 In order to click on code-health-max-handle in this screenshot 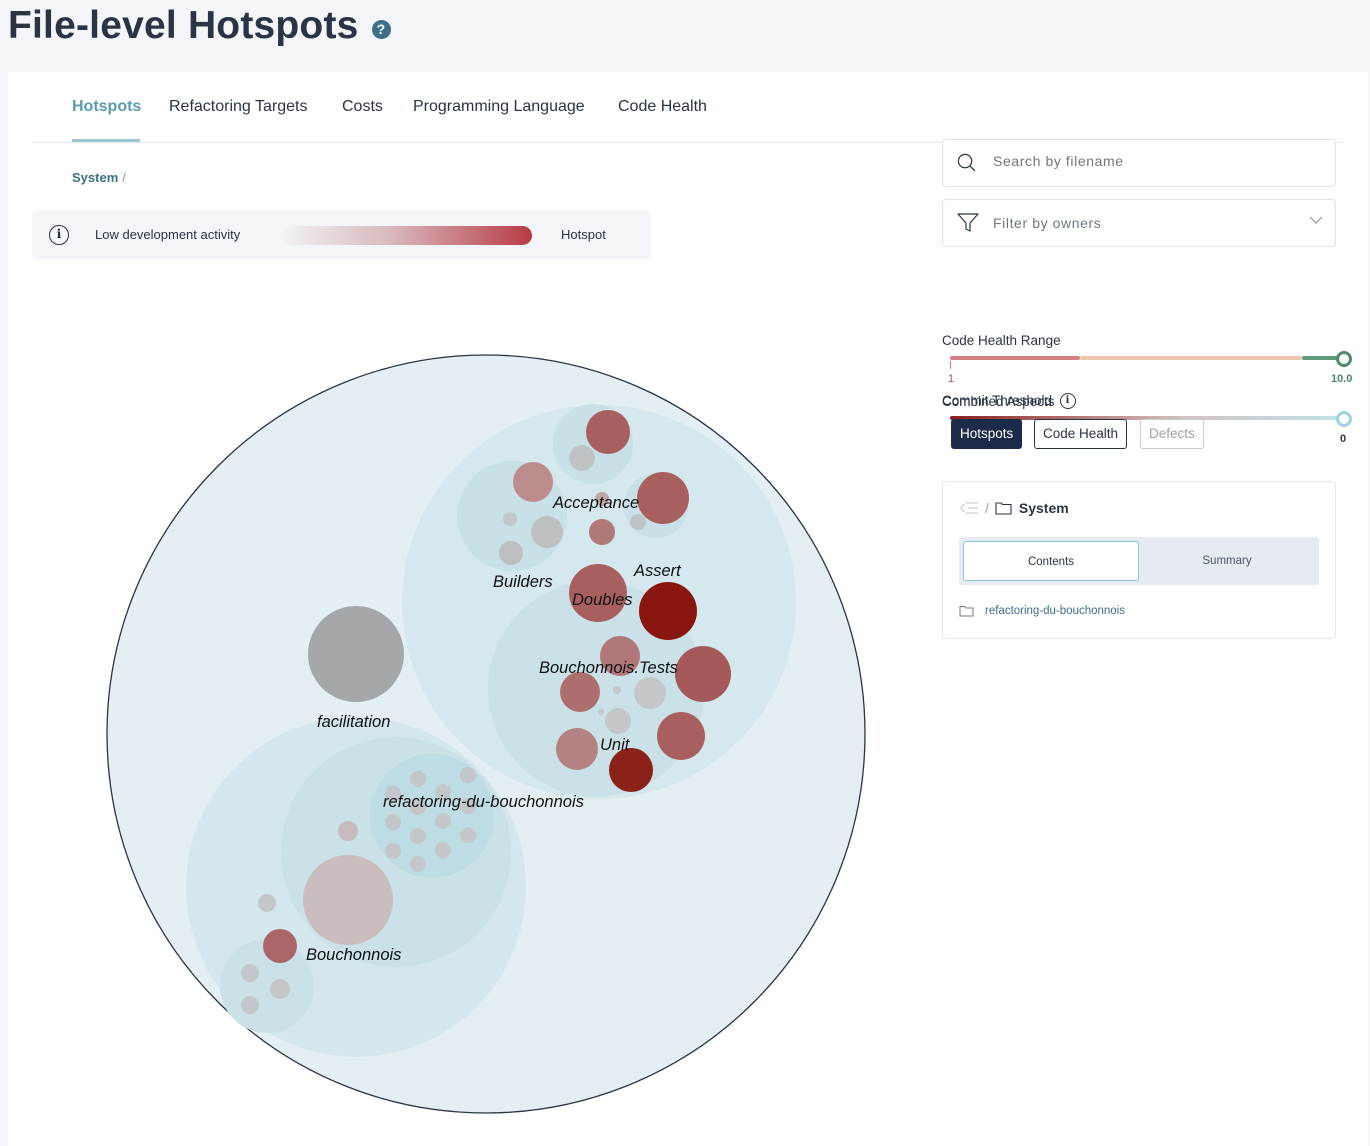, I will do `click(1344, 359)`.